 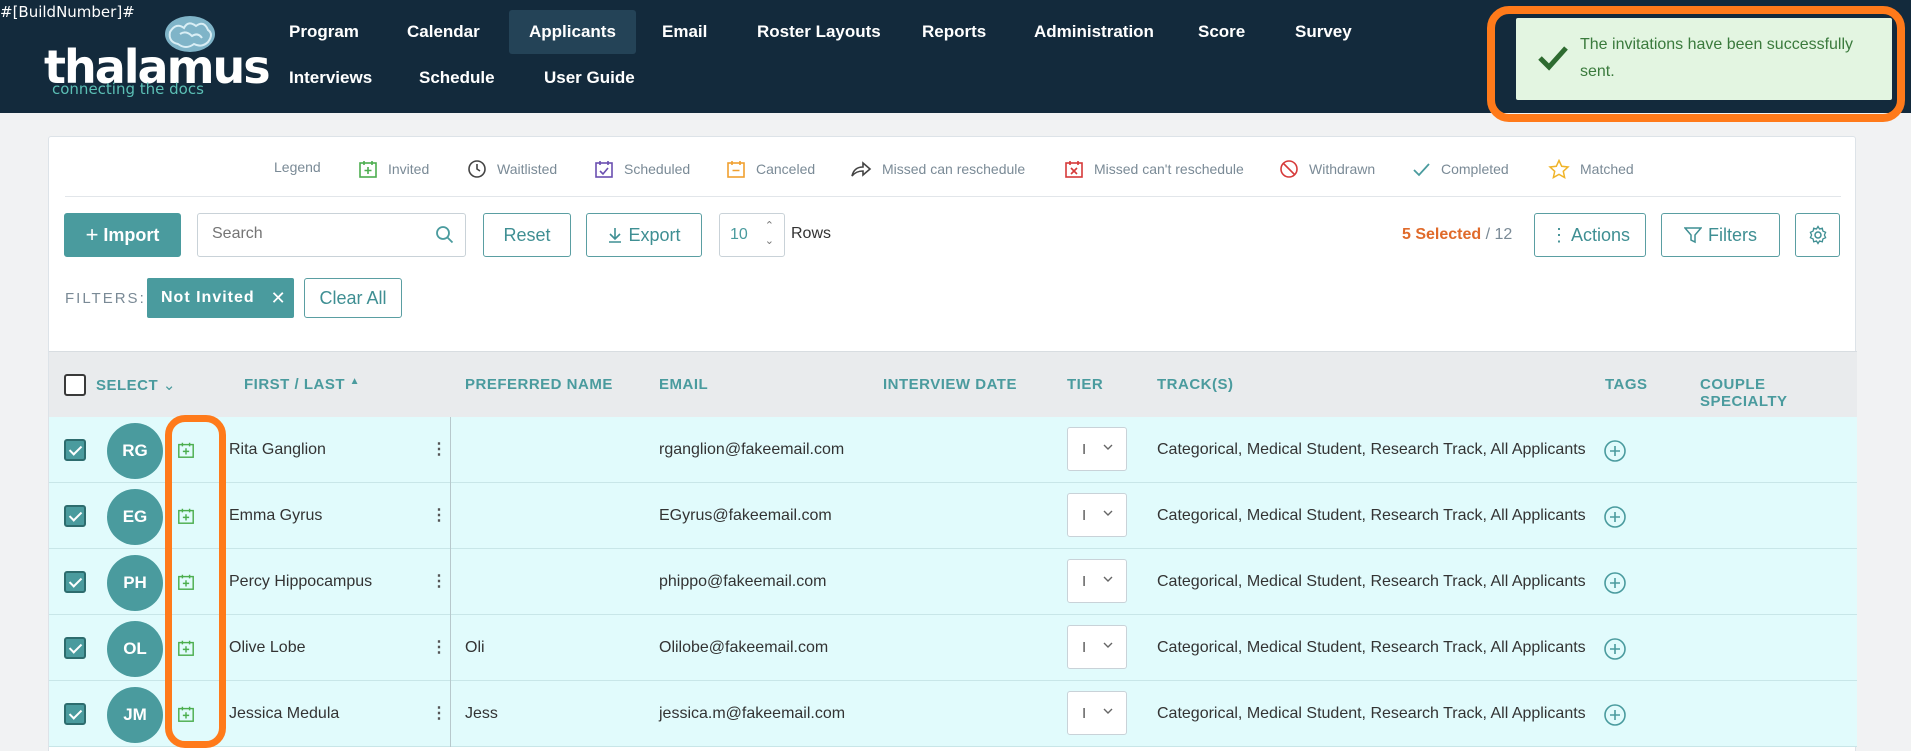 I want to click on calendar-x-icon, so click(x=1074, y=169).